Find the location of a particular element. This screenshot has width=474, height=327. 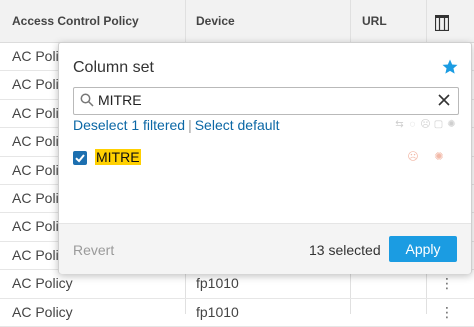

popover-footer: Revert 13 selected Apply is located at coordinates (265, 248).